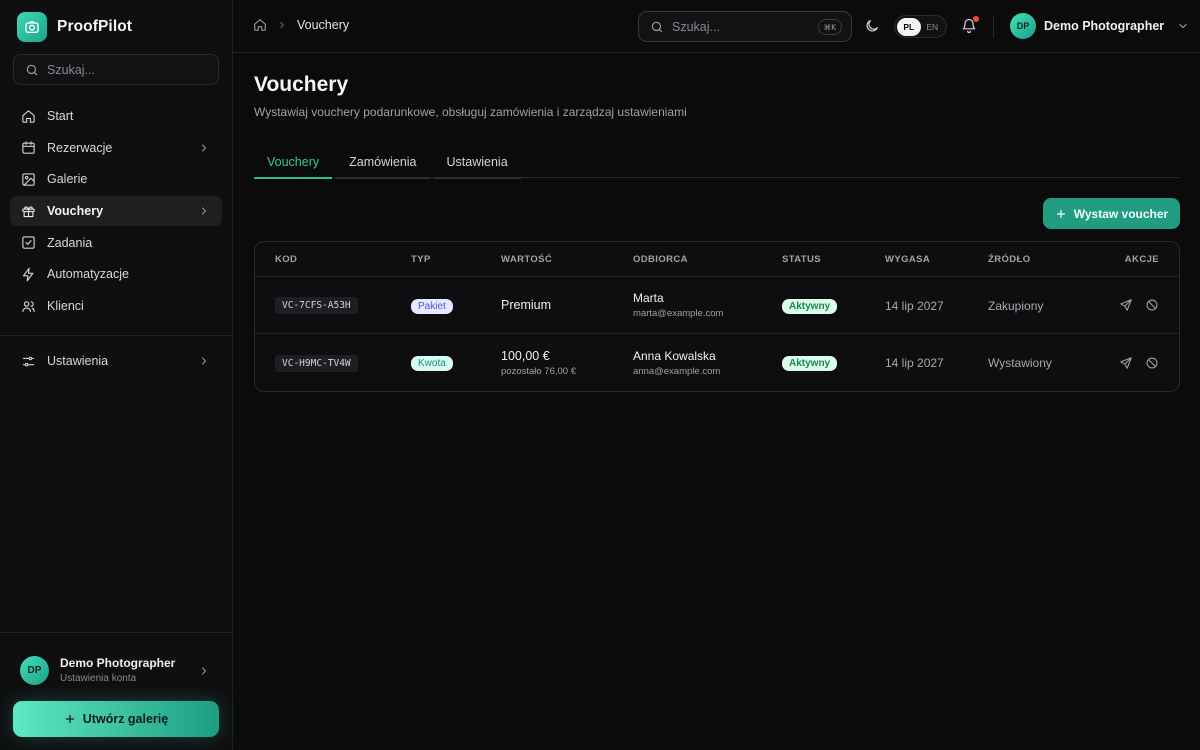  I want to click on checkbox-icon, so click(28, 242).